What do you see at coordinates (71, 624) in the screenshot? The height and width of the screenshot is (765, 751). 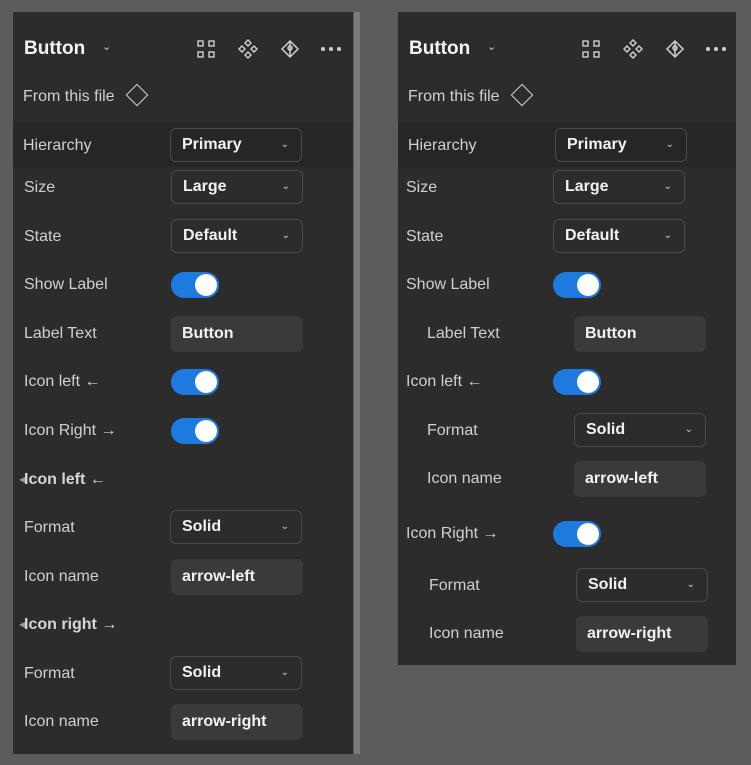 I see `section-icon-right-title: Icon right →` at bounding box center [71, 624].